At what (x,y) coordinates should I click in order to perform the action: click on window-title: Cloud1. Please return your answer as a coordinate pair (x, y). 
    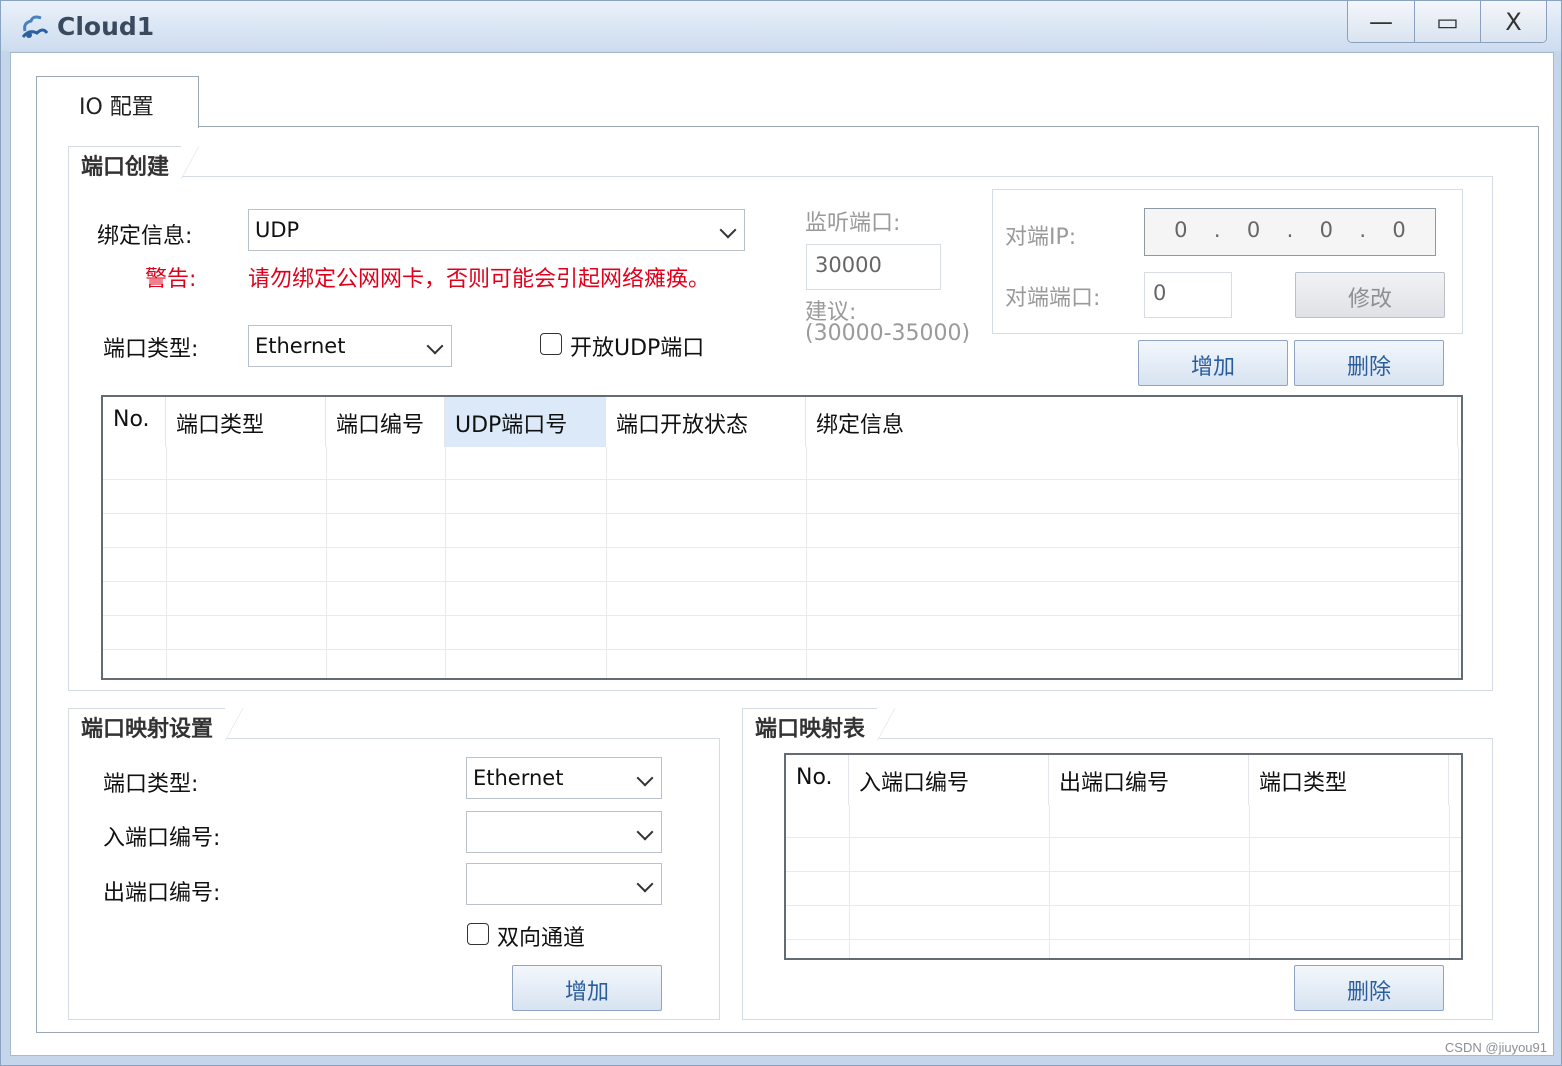
    Looking at the image, I should click on (106, 26).